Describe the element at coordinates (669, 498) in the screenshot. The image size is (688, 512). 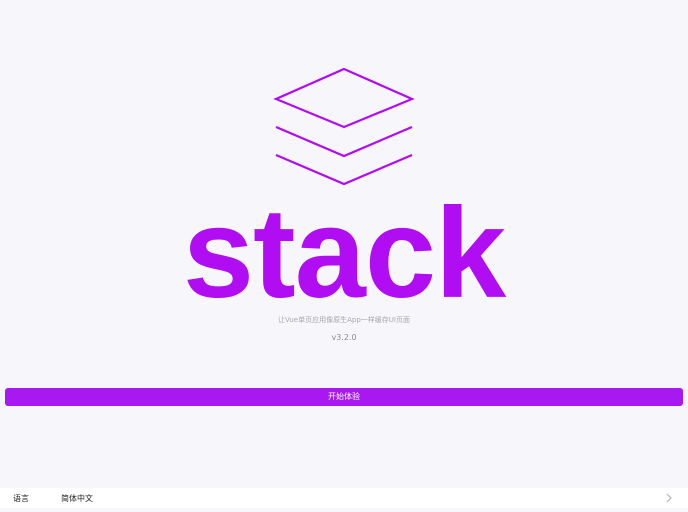
I see `chevron-right-icon` at that location.